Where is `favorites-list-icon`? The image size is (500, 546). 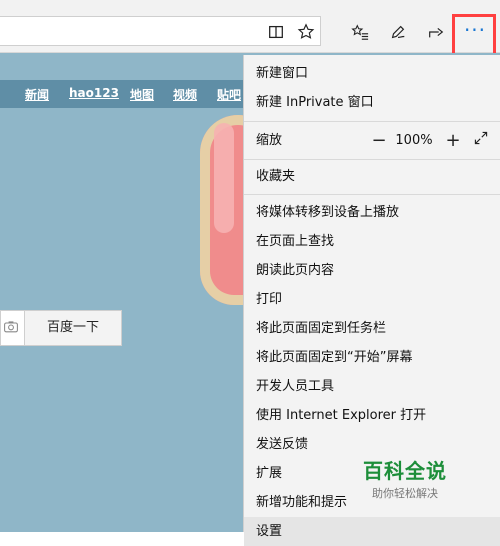
favorites-list-icon is located at coordinates (360, 32).